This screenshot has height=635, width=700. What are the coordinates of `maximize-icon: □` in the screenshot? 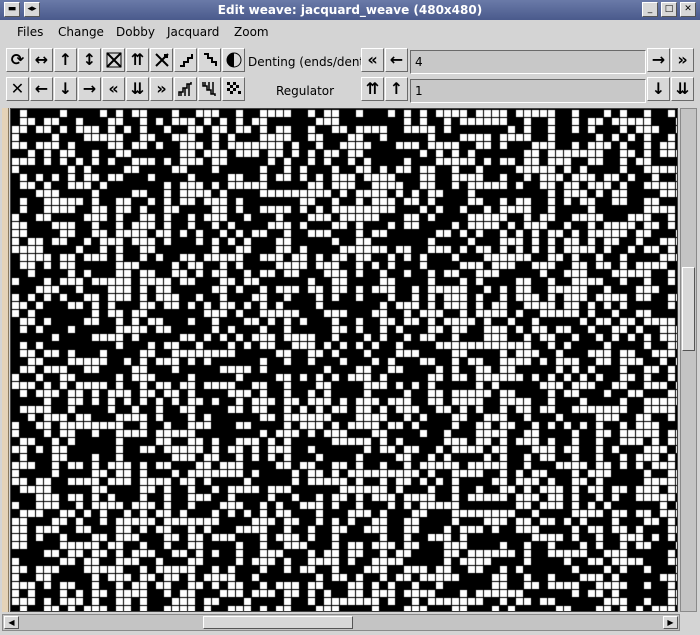 It's located at (669, 9).